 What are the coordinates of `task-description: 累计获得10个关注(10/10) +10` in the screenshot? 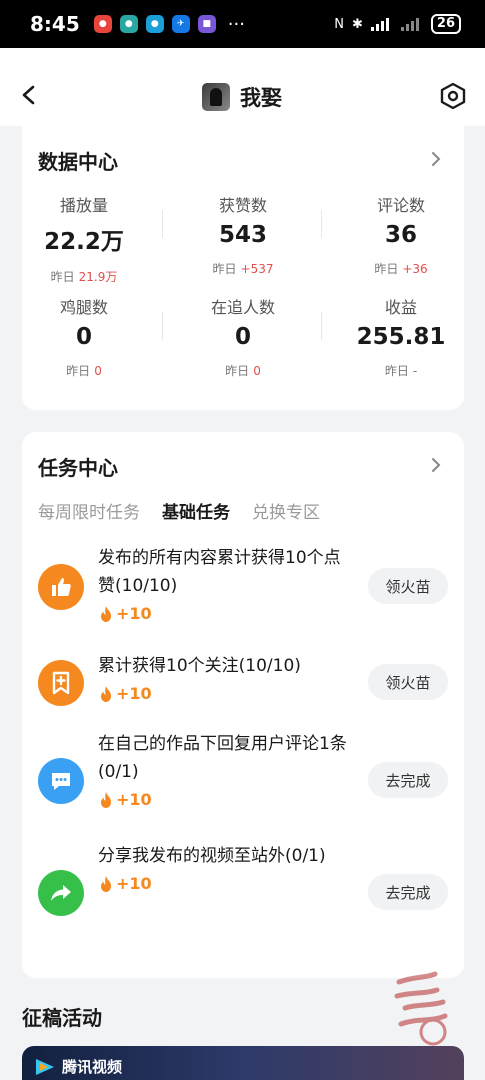 It's located at (223, 680).